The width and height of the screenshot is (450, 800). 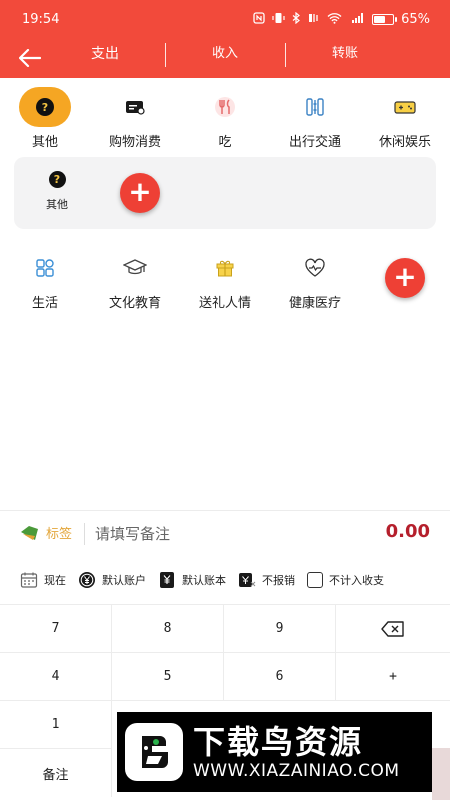 I want to click on add-category-button: +, so click(x=405, y=278).